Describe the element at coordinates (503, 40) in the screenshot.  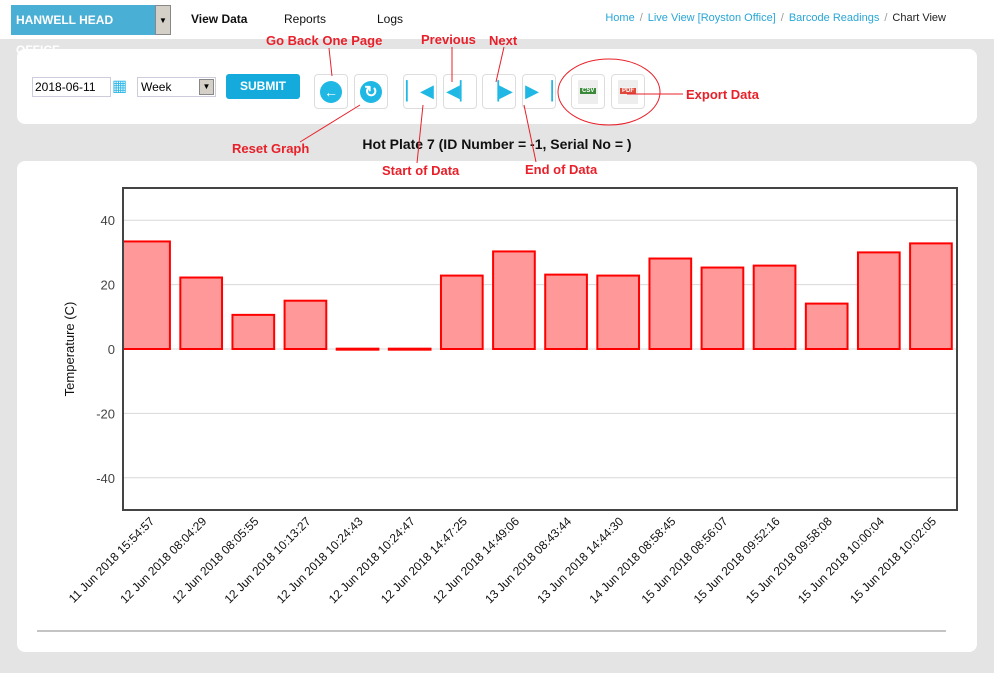
I see `annotation-next: Next` at that location.